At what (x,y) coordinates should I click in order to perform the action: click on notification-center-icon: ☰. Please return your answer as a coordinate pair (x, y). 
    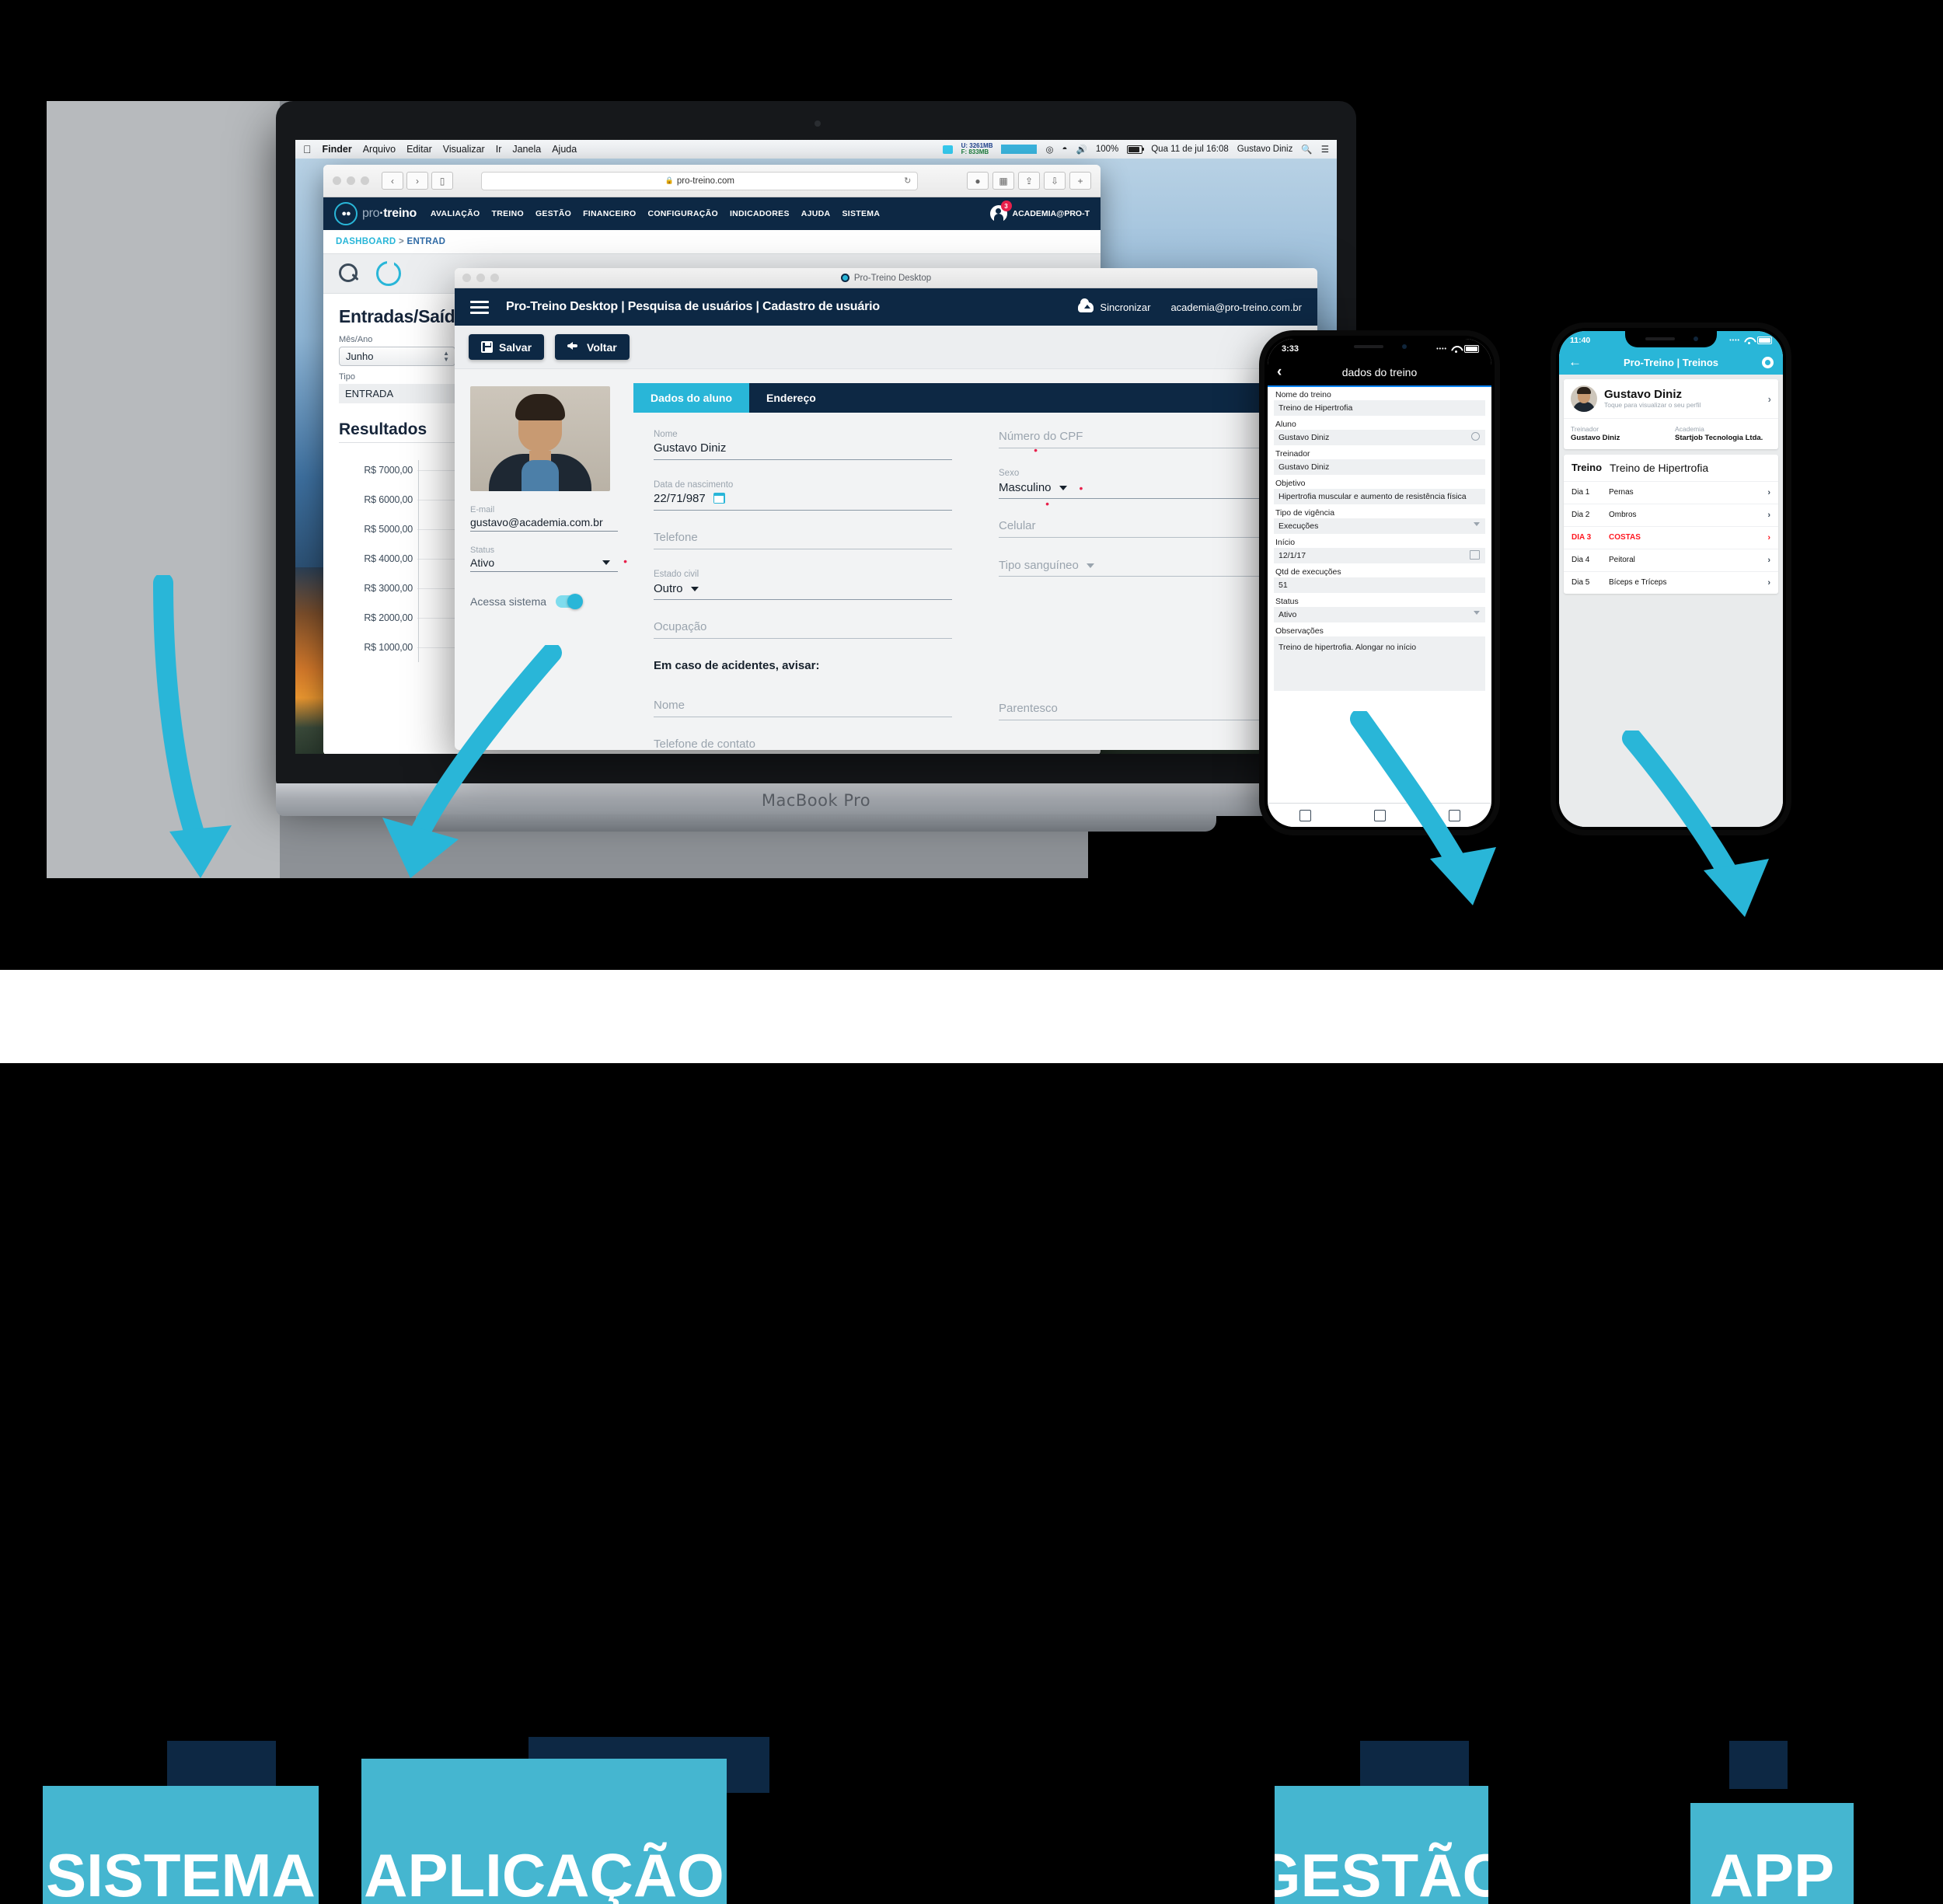
    Looking at the image, I should click on (1325, 149).